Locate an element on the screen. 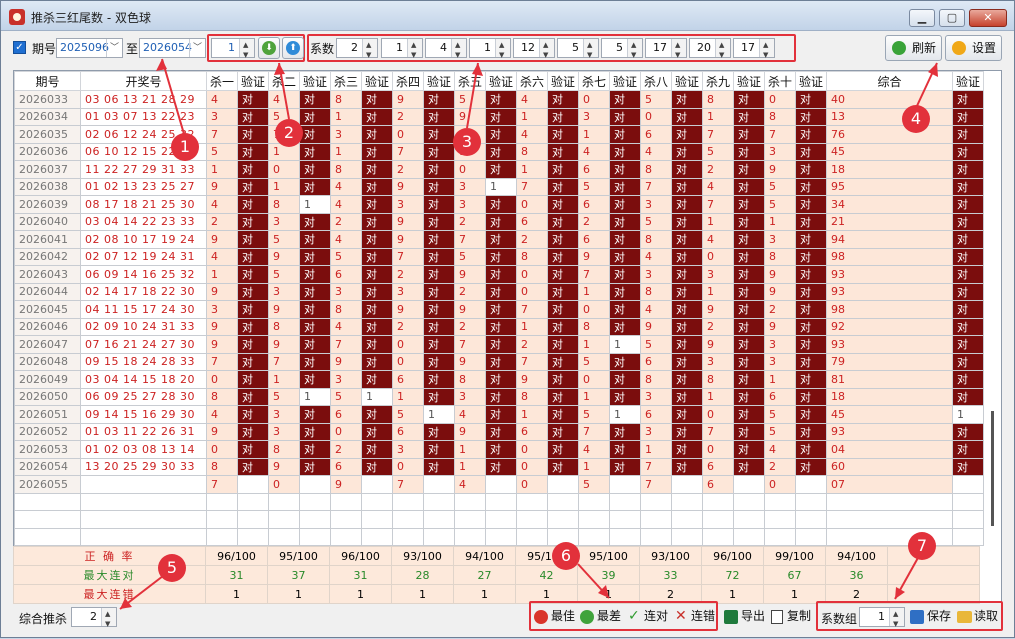 Image resolution: width=1015 pixels, height=639 pixels. period-cell: 2026052 is located at coordinates (47, 431).